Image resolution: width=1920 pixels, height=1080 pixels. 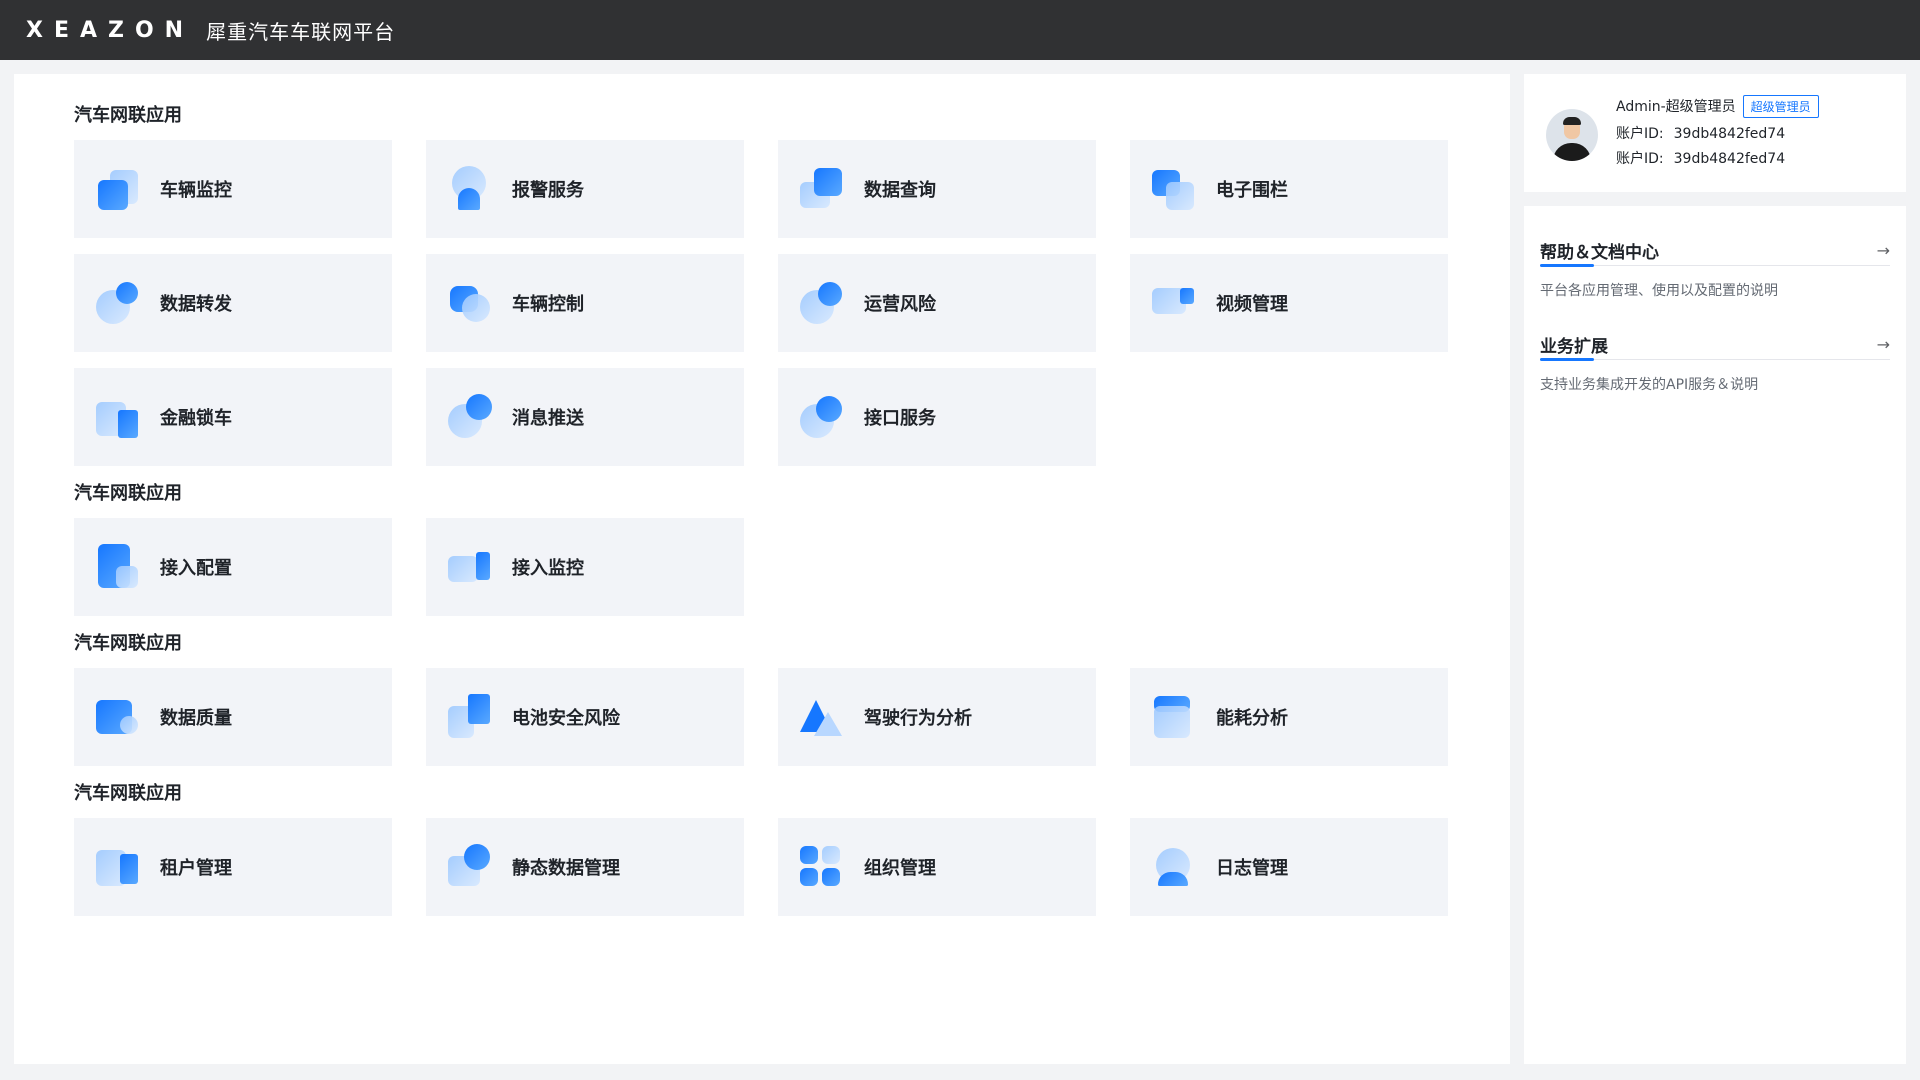 I want to click on log-manage-icon, so click(x=1173, y=867).